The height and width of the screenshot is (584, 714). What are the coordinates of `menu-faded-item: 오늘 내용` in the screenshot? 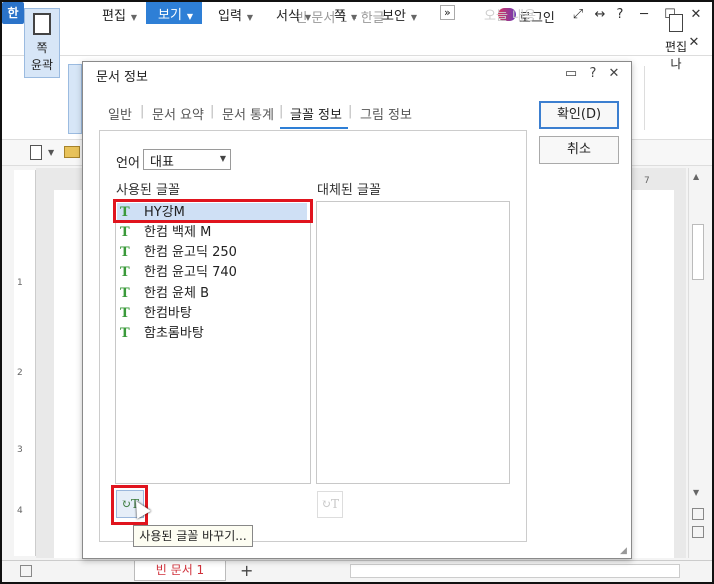 It's located at (510, 16).